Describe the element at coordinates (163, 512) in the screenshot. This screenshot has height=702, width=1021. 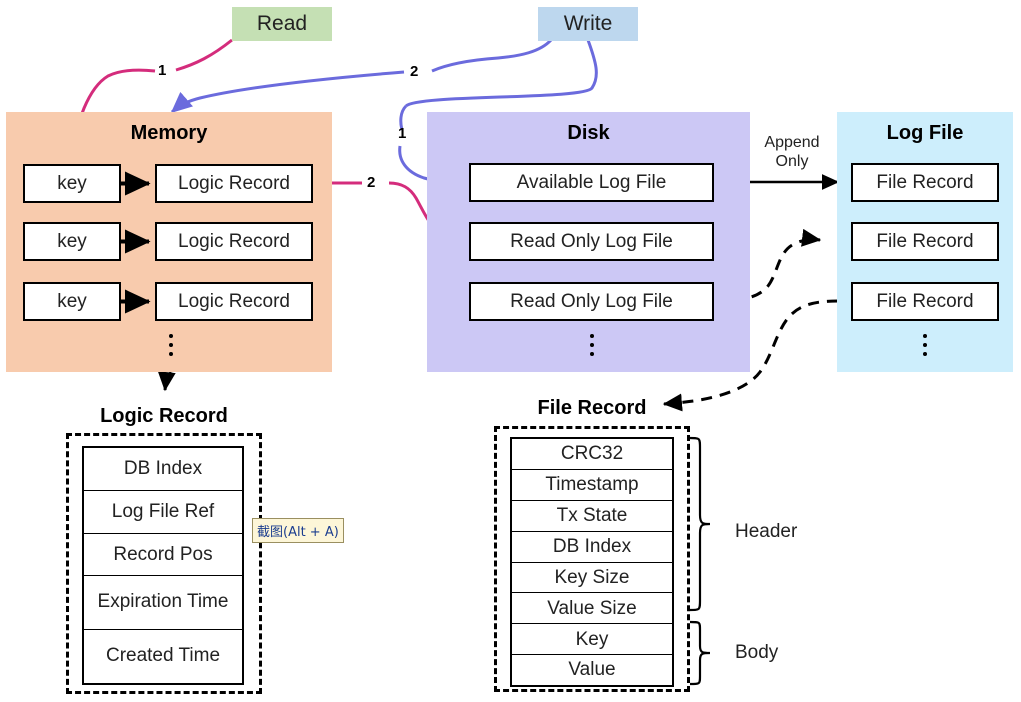
I see `logic-record-field: Log File Ref` at that location.